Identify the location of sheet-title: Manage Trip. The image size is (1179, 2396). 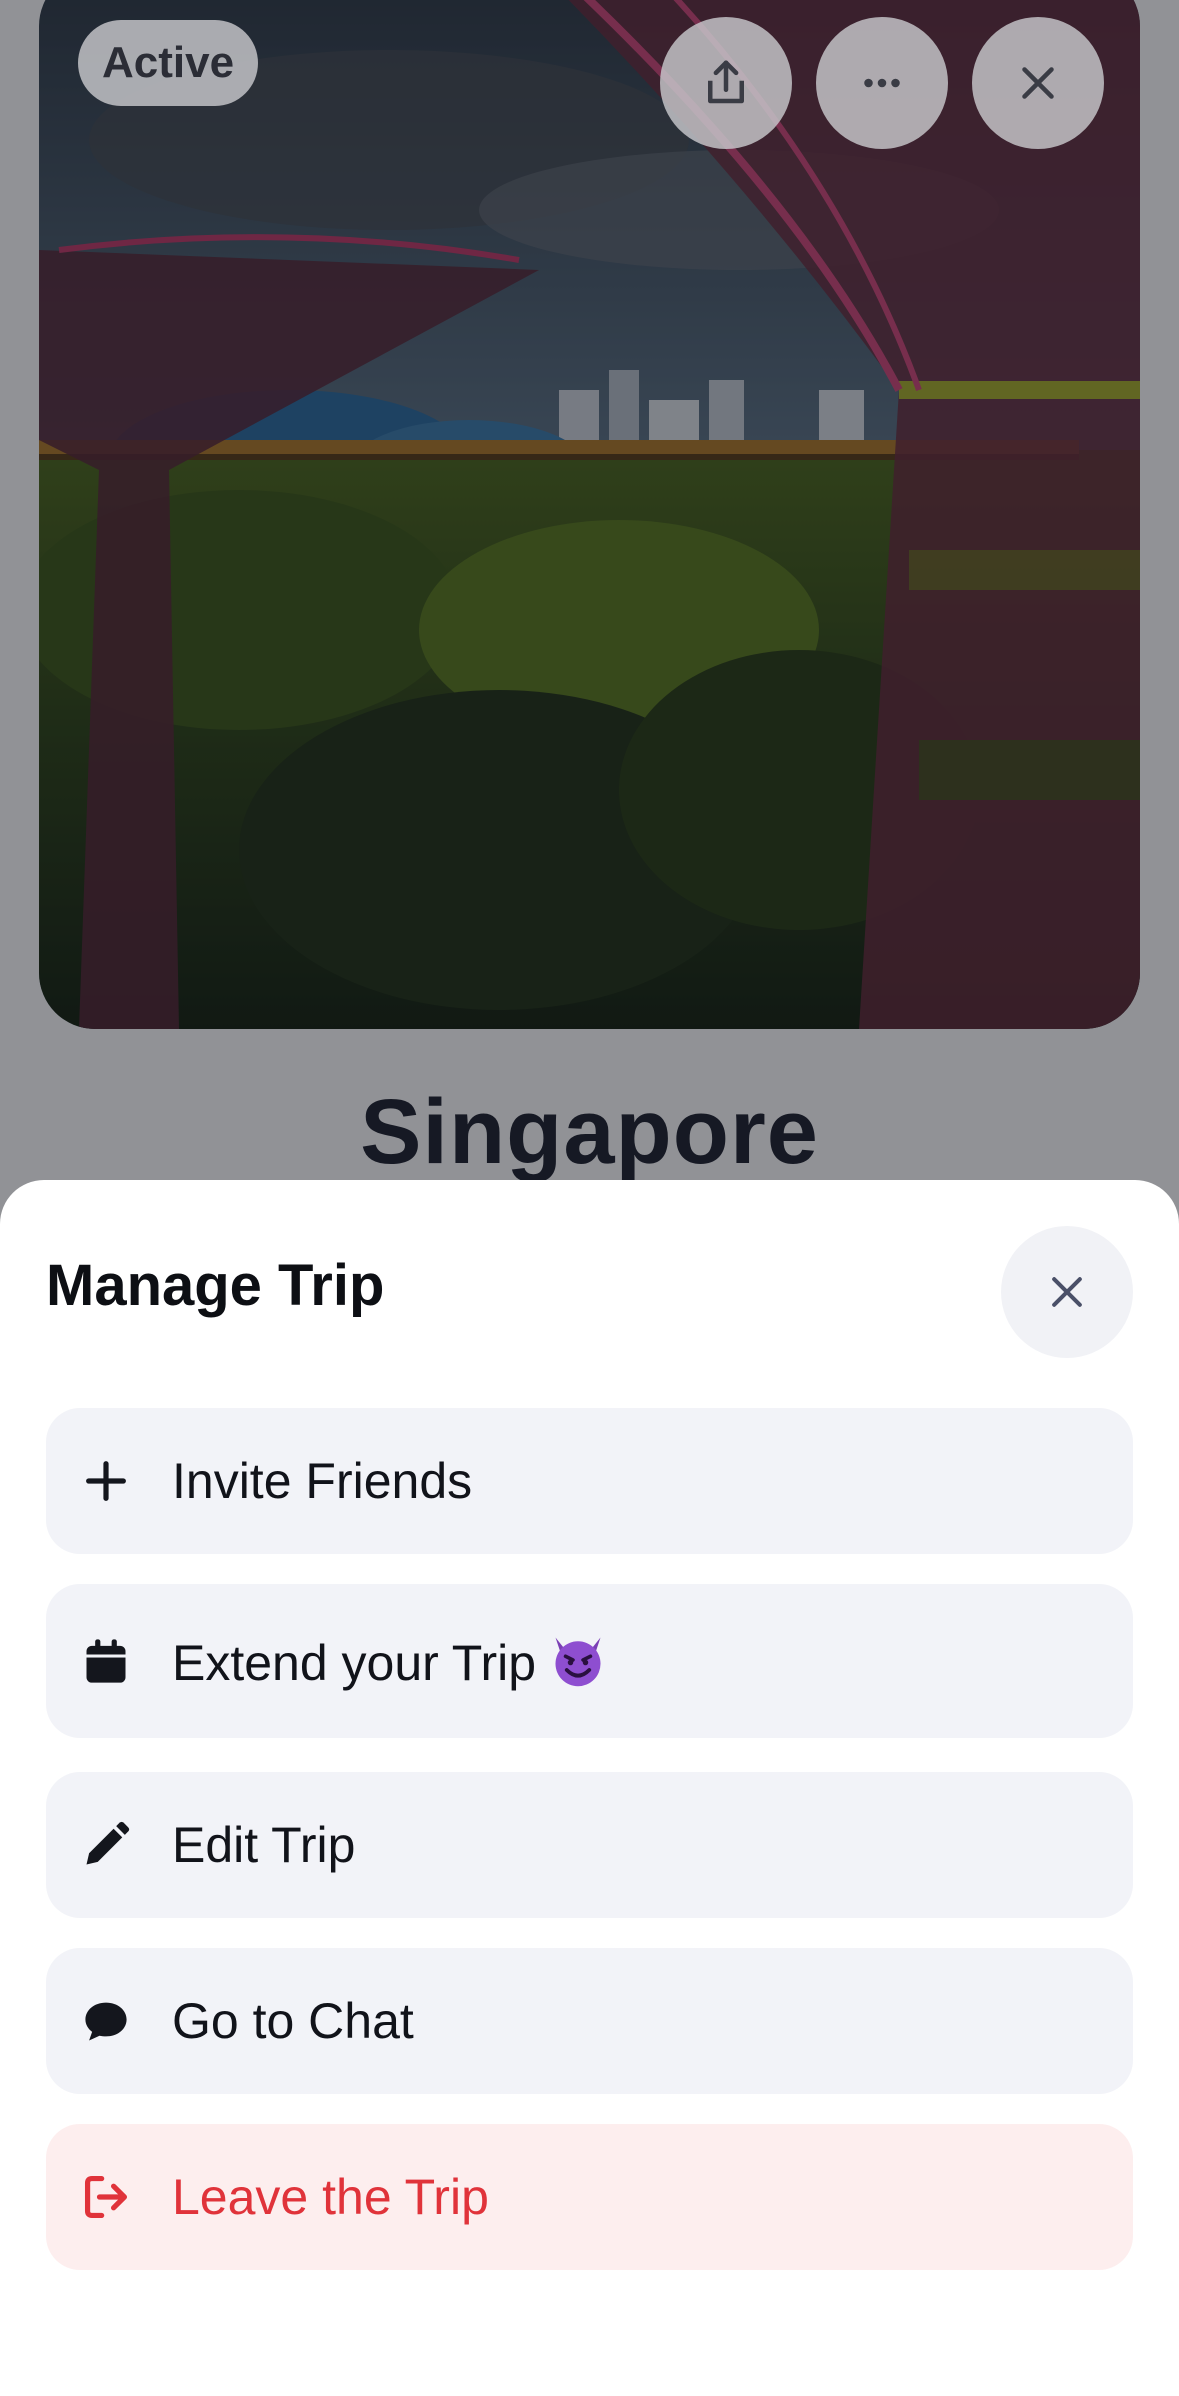
(215, 1285).